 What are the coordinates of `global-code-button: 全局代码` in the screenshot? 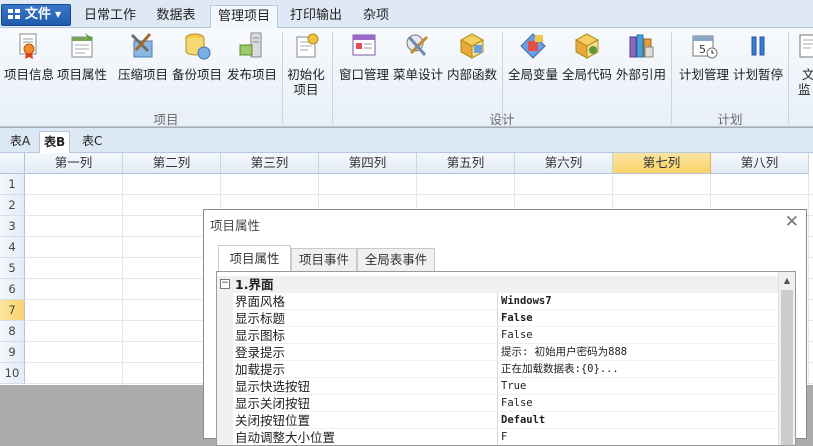 It's located at (587, 67).